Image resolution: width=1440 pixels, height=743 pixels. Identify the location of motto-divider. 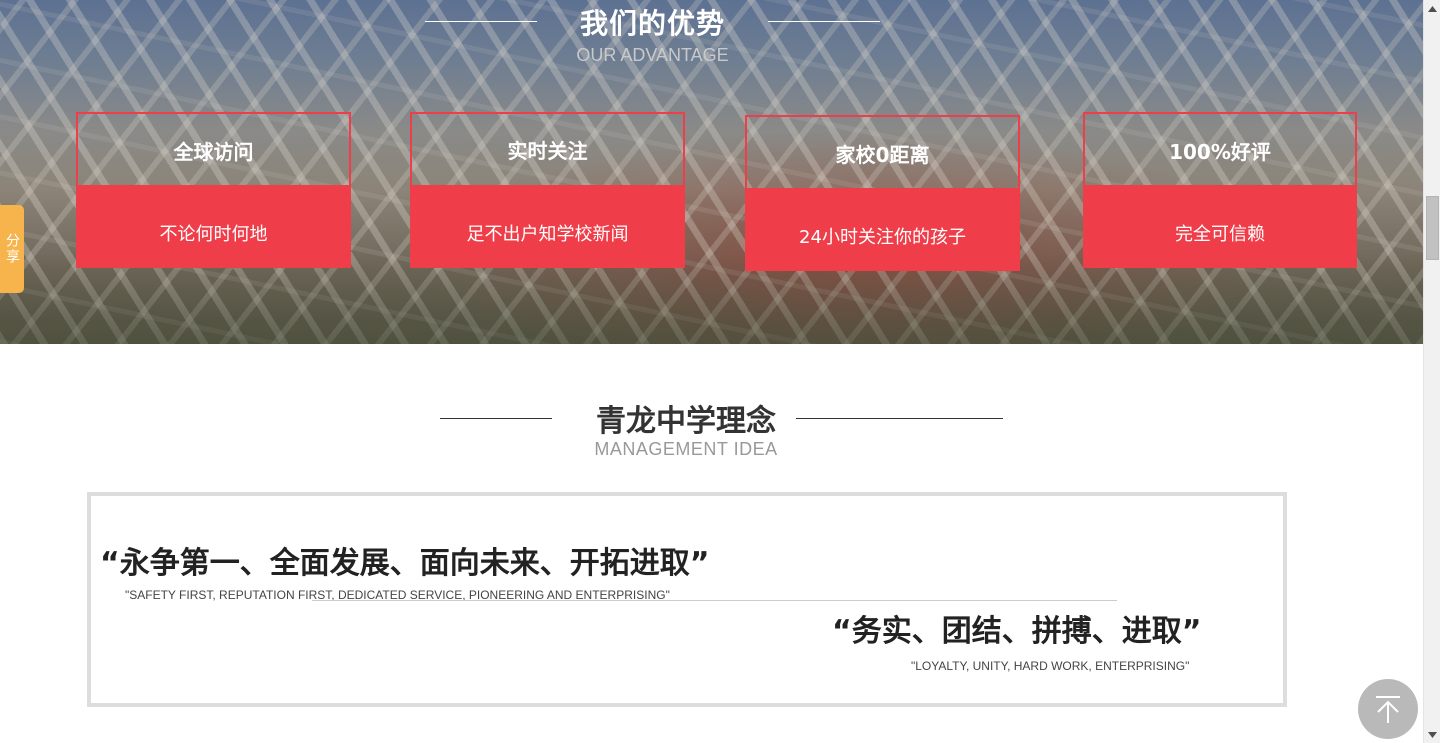
(714, 600).